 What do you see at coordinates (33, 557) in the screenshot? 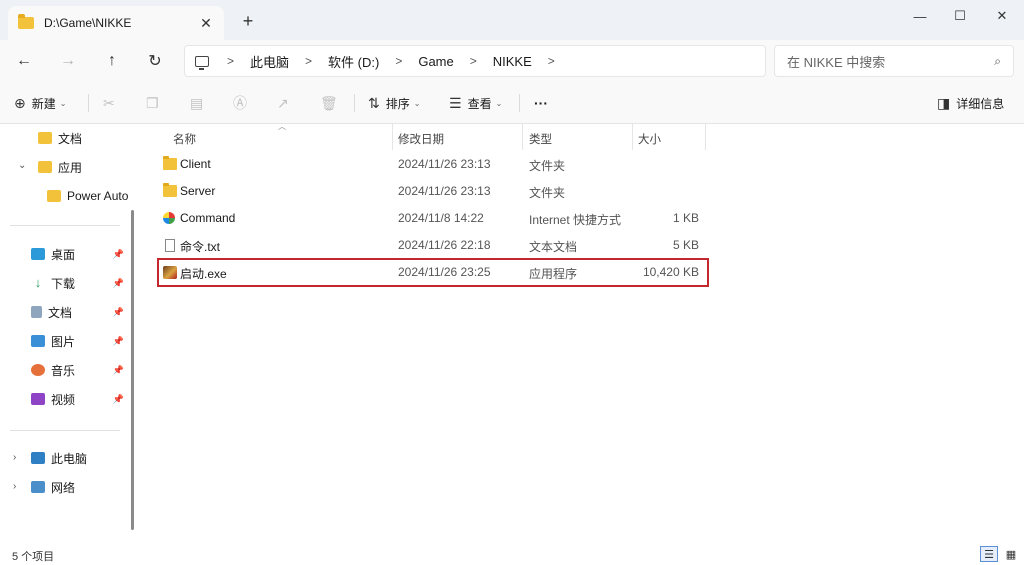
I see `item-count: 5 个项目` at bounding box center [33, 557].